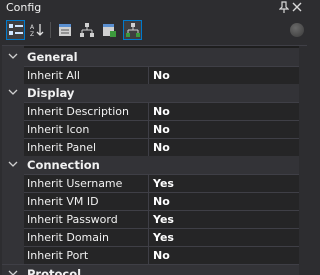  I want to click on toolbar-separator, so click(50, 30).